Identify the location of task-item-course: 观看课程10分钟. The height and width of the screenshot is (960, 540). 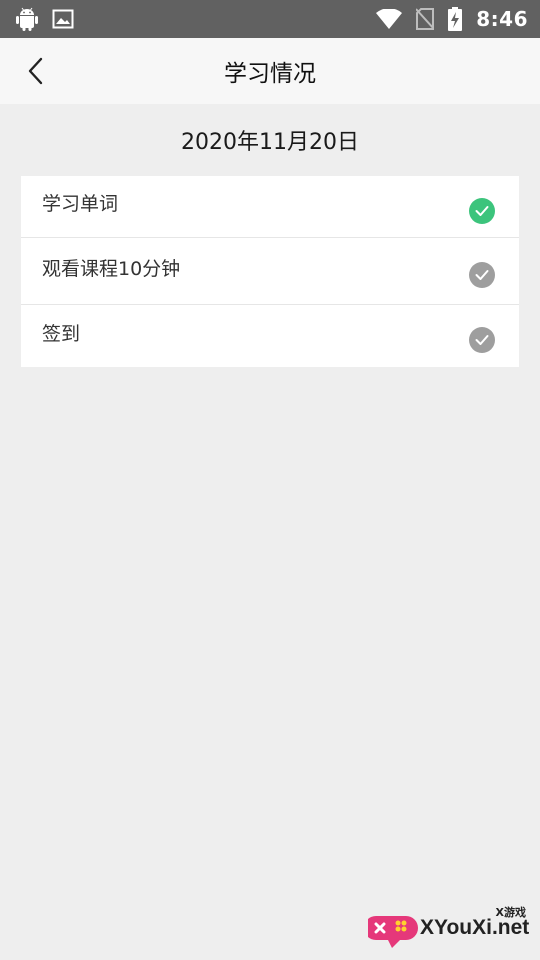
(270, 271).